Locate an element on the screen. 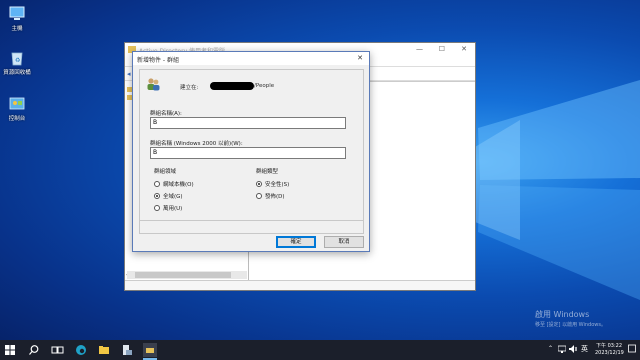 Image resolution: width=640 pixels, height=360 pixels. edge-icon is located at coordinates (81, 350).